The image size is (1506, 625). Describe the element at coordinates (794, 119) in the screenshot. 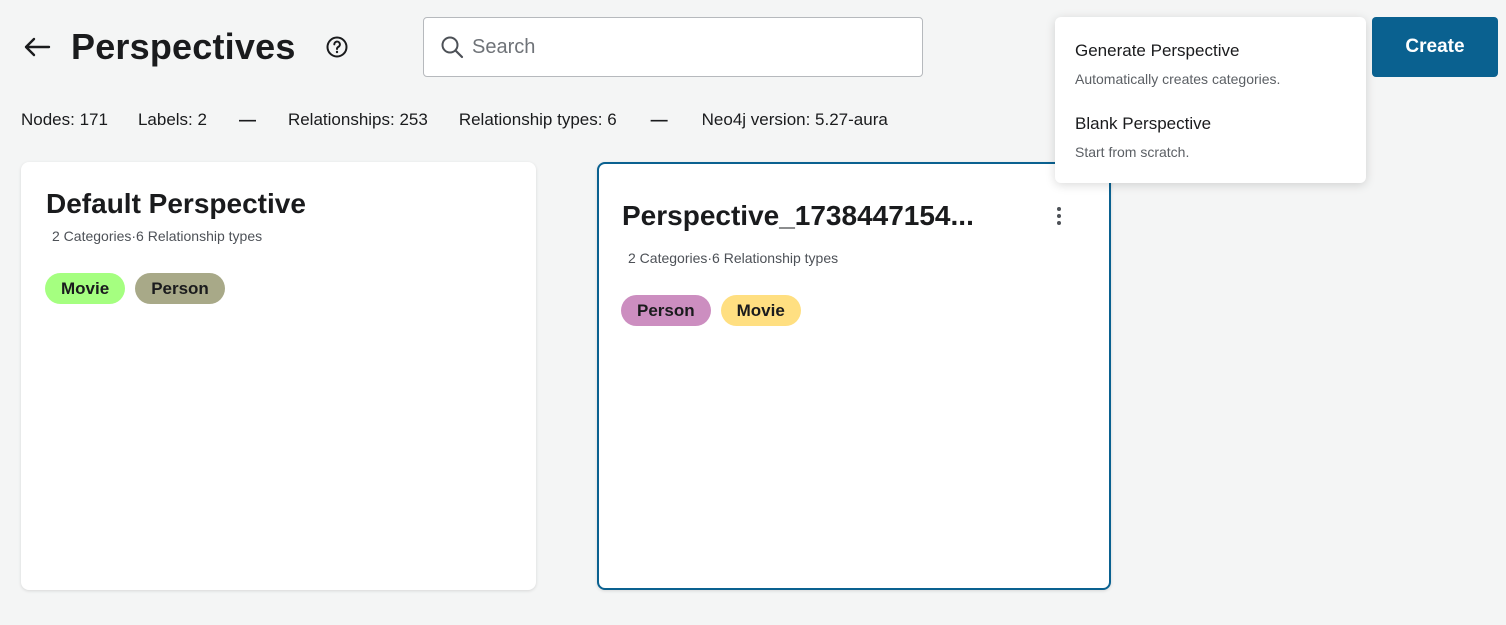

I see `stat-neo4j-version: Neo4j version: 5.27-aura` at that location.